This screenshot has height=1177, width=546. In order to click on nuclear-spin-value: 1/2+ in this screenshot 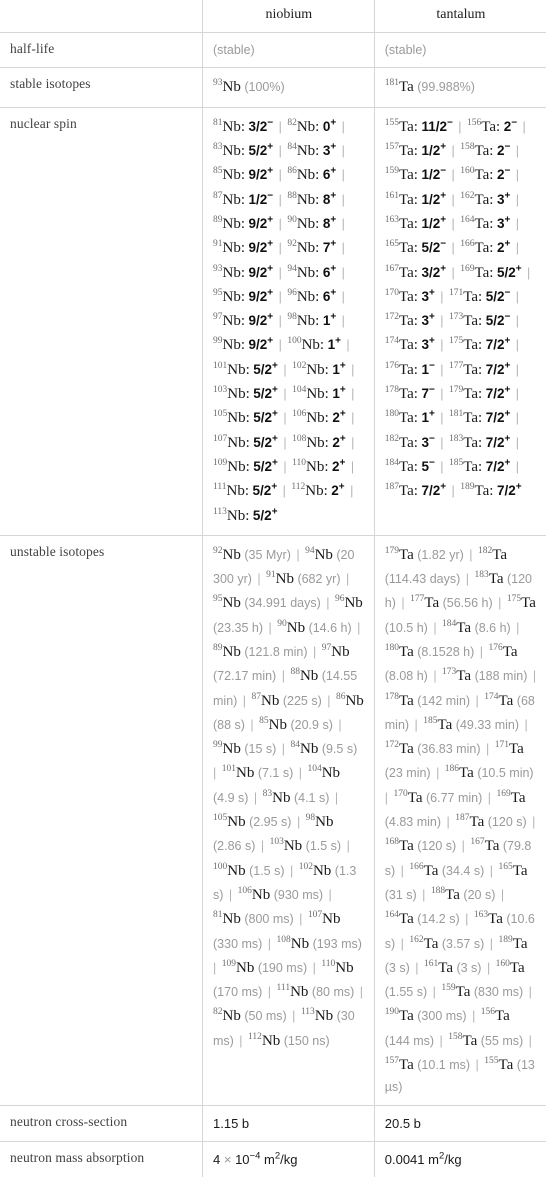, I will do `click(434, 198)`.